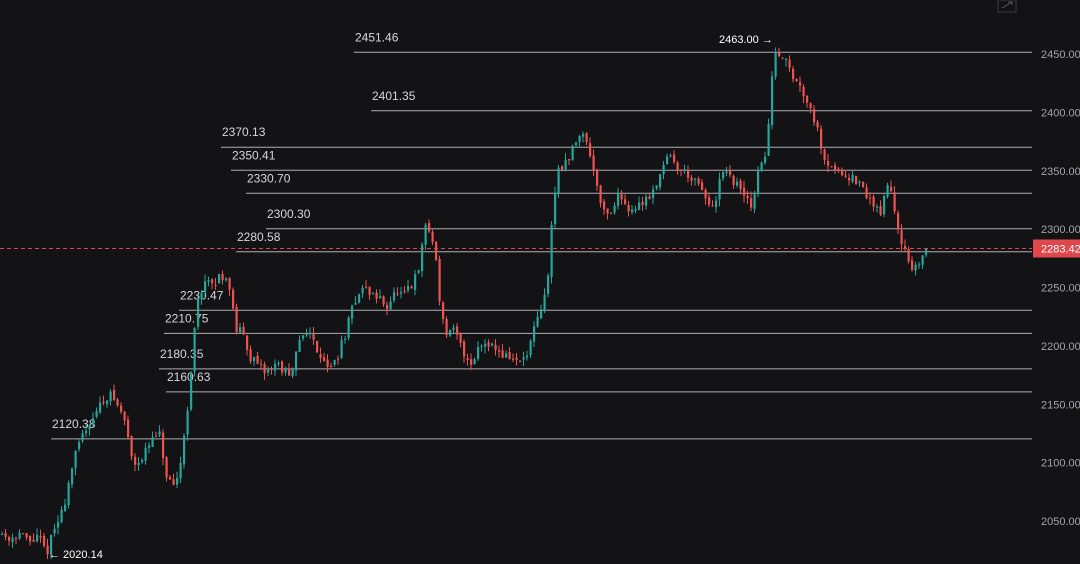  I want to click on axis-tick-label: 2250.00, so click(1060, 289).